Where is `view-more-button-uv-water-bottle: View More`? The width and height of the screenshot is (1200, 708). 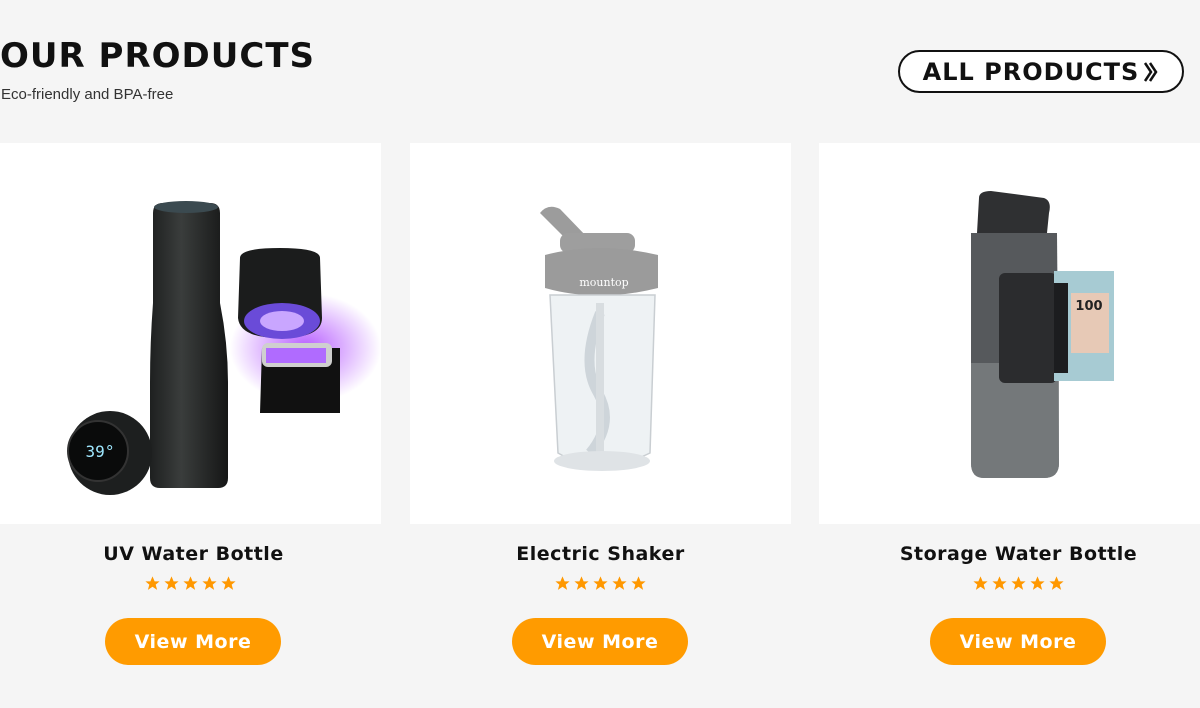
view-more-button-uv-water-bottle: View More is located at coordinates (193, 641).